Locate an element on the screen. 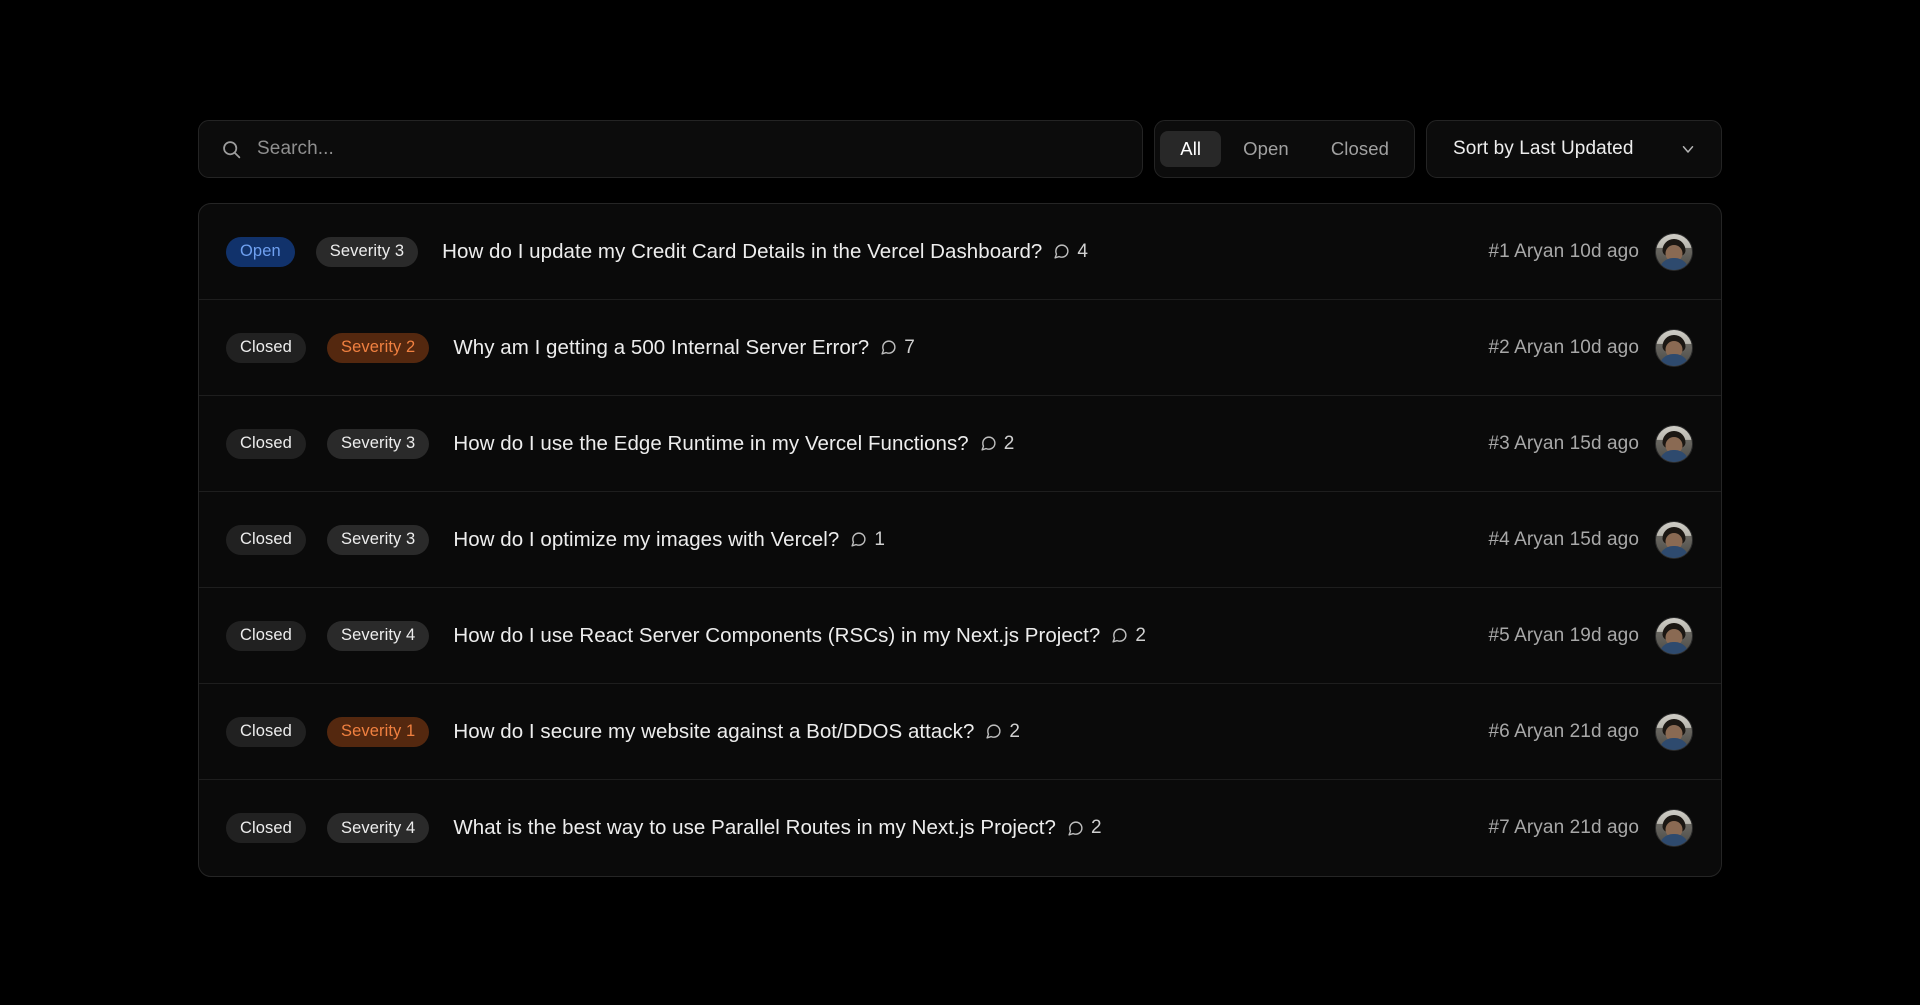  comment-count-group: 4 is located at coordinates (1070, 252).